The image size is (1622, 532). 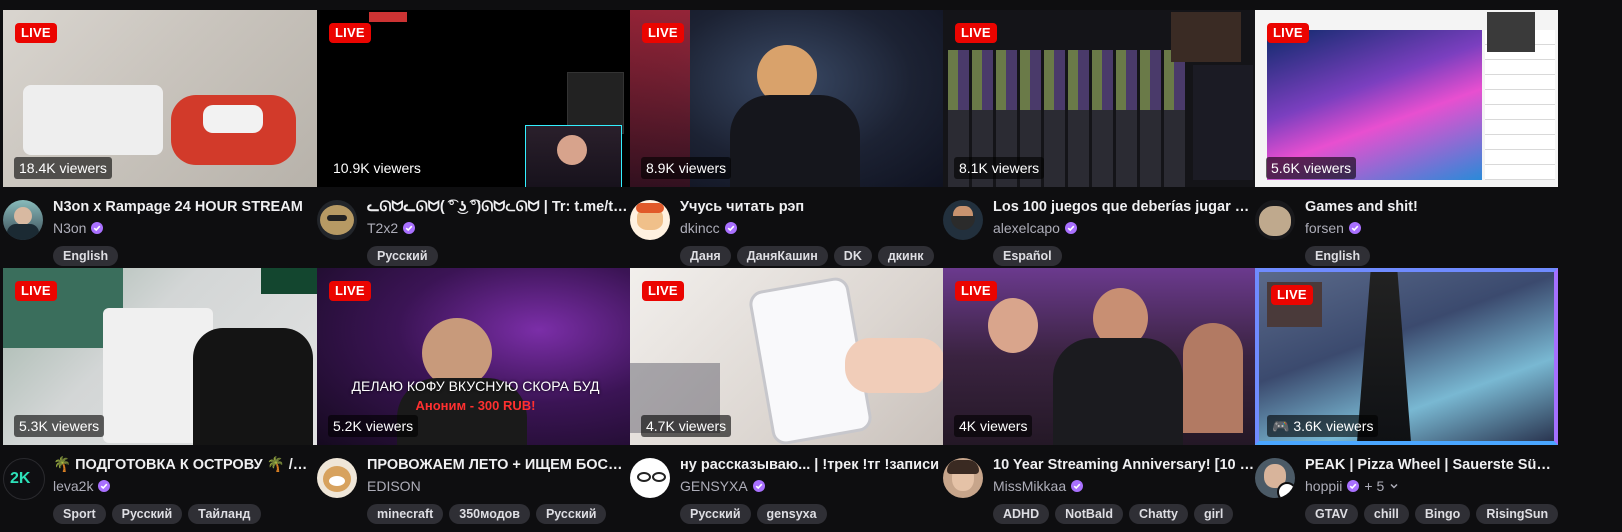 I want to click on stream-thumbnail: LIVE 8.9K viewers, so click(x=788, y=98).